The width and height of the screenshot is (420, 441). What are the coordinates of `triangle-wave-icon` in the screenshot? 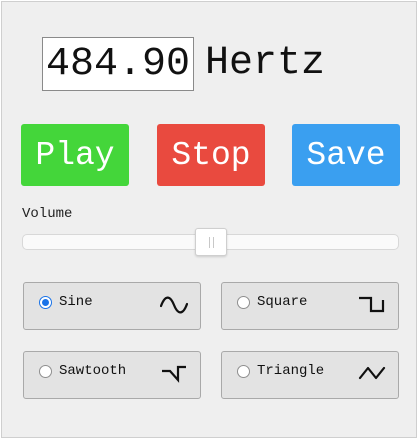 It's located at (372, 373).